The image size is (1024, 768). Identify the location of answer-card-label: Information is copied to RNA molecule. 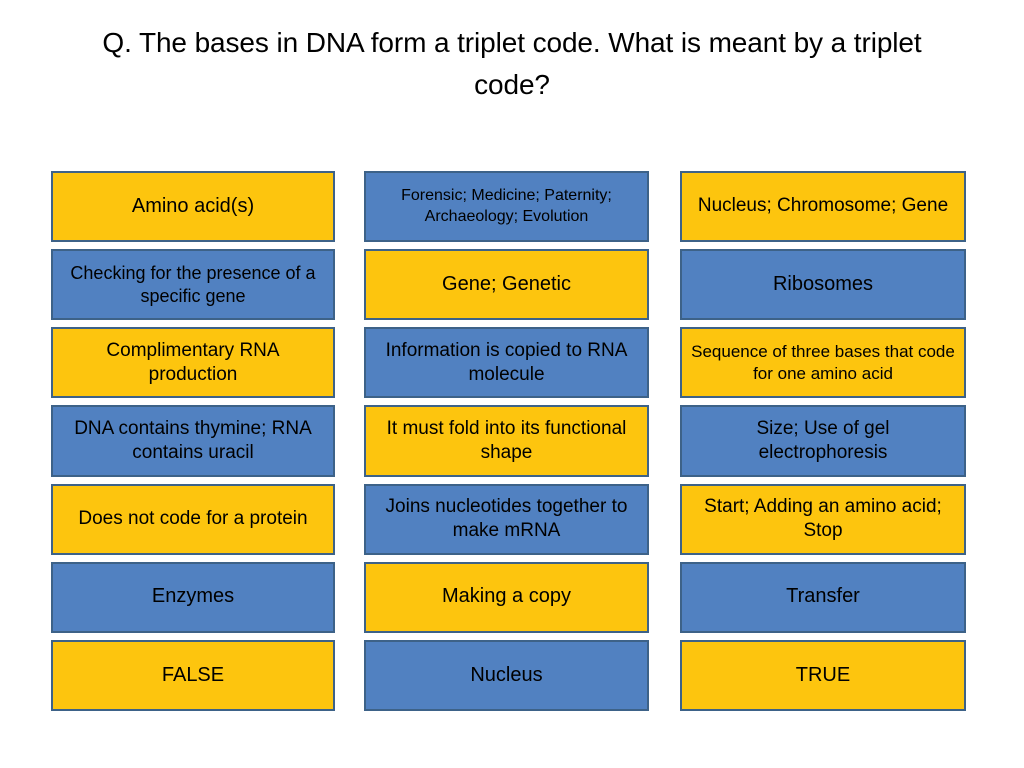
(506, 362).